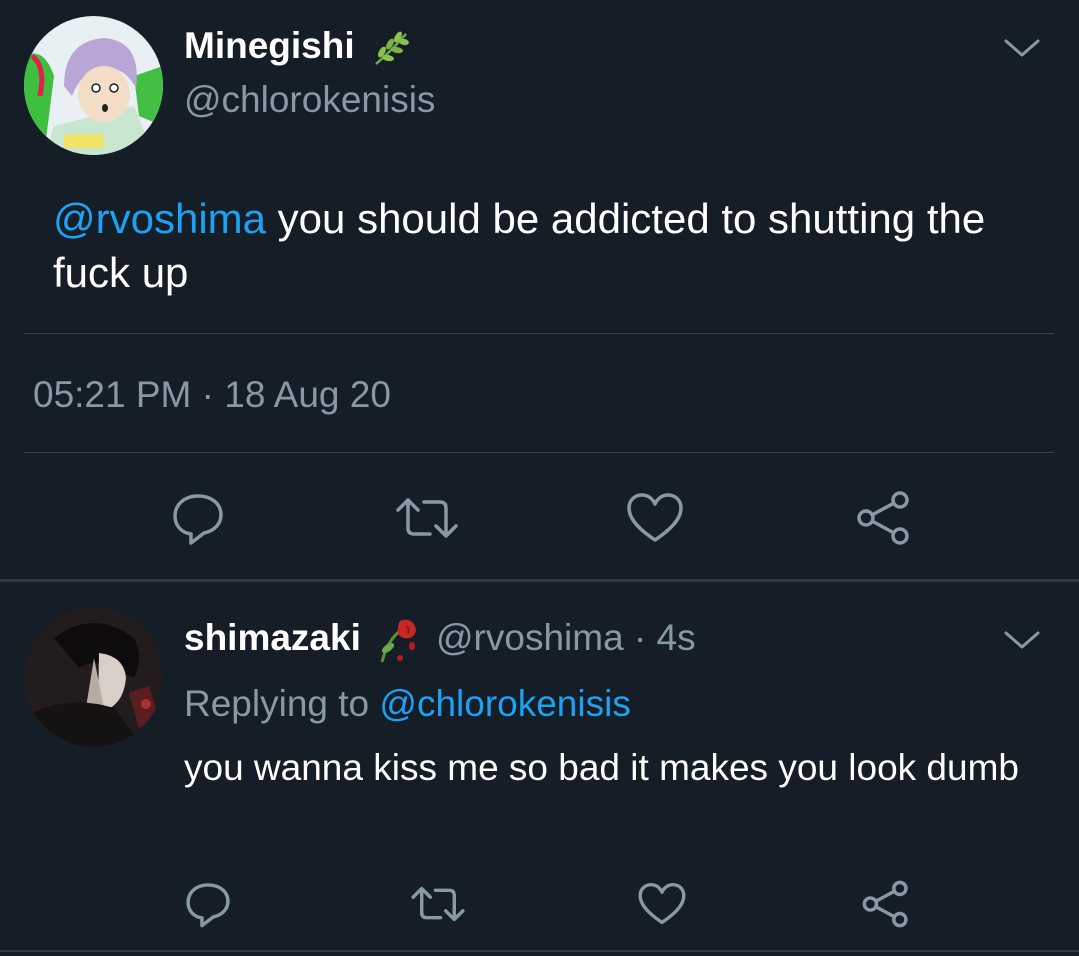 Image resolution: width=1079 pixels, height=956 pixels. I want to click on section-divider, so click(539, 580).